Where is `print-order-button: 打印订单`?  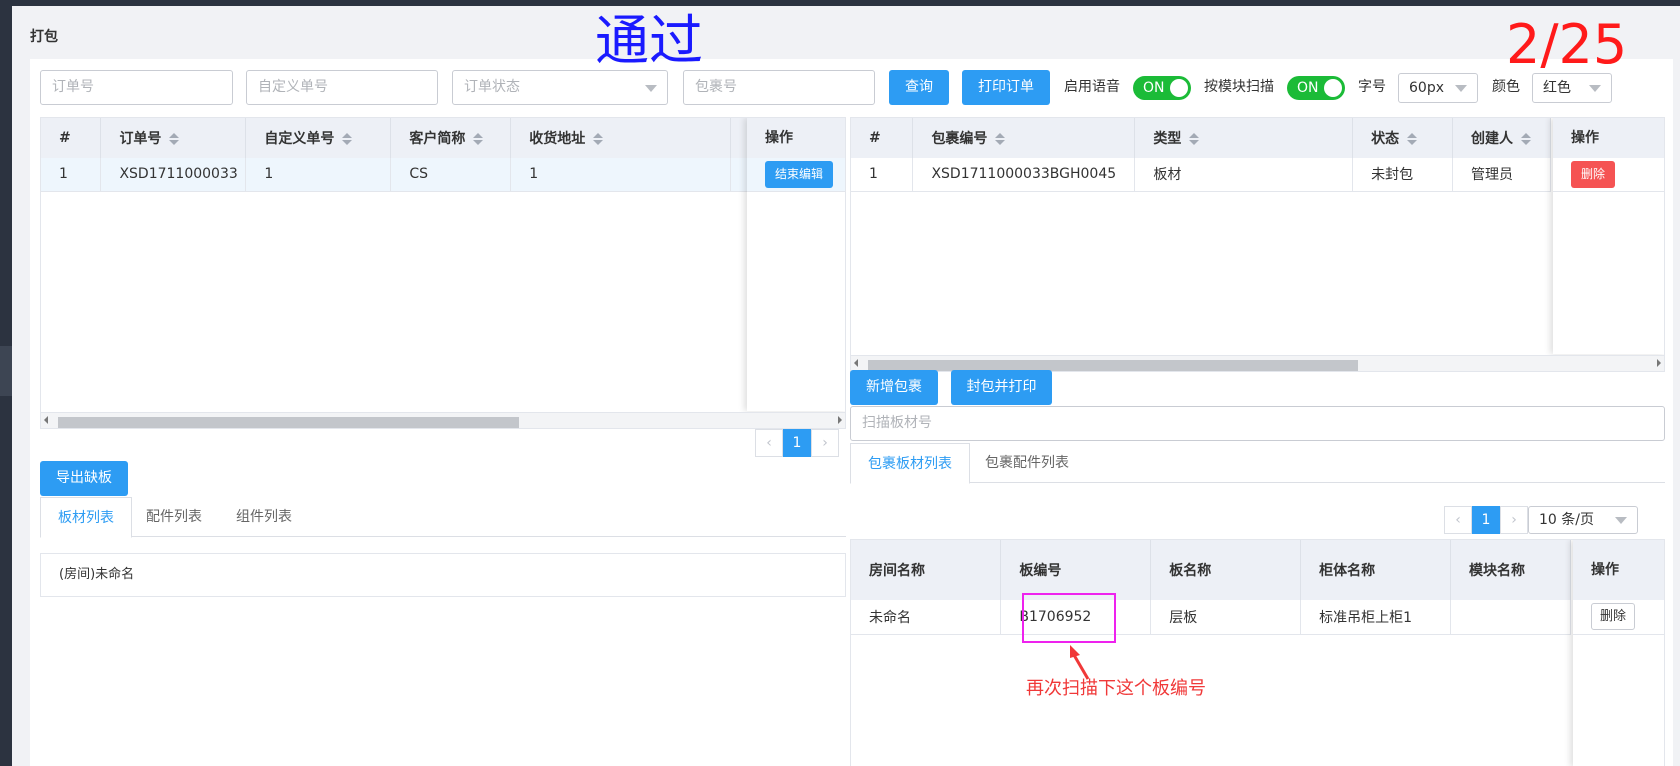 print-order-button: 打印订单 is located at coordinates (1006, 87).